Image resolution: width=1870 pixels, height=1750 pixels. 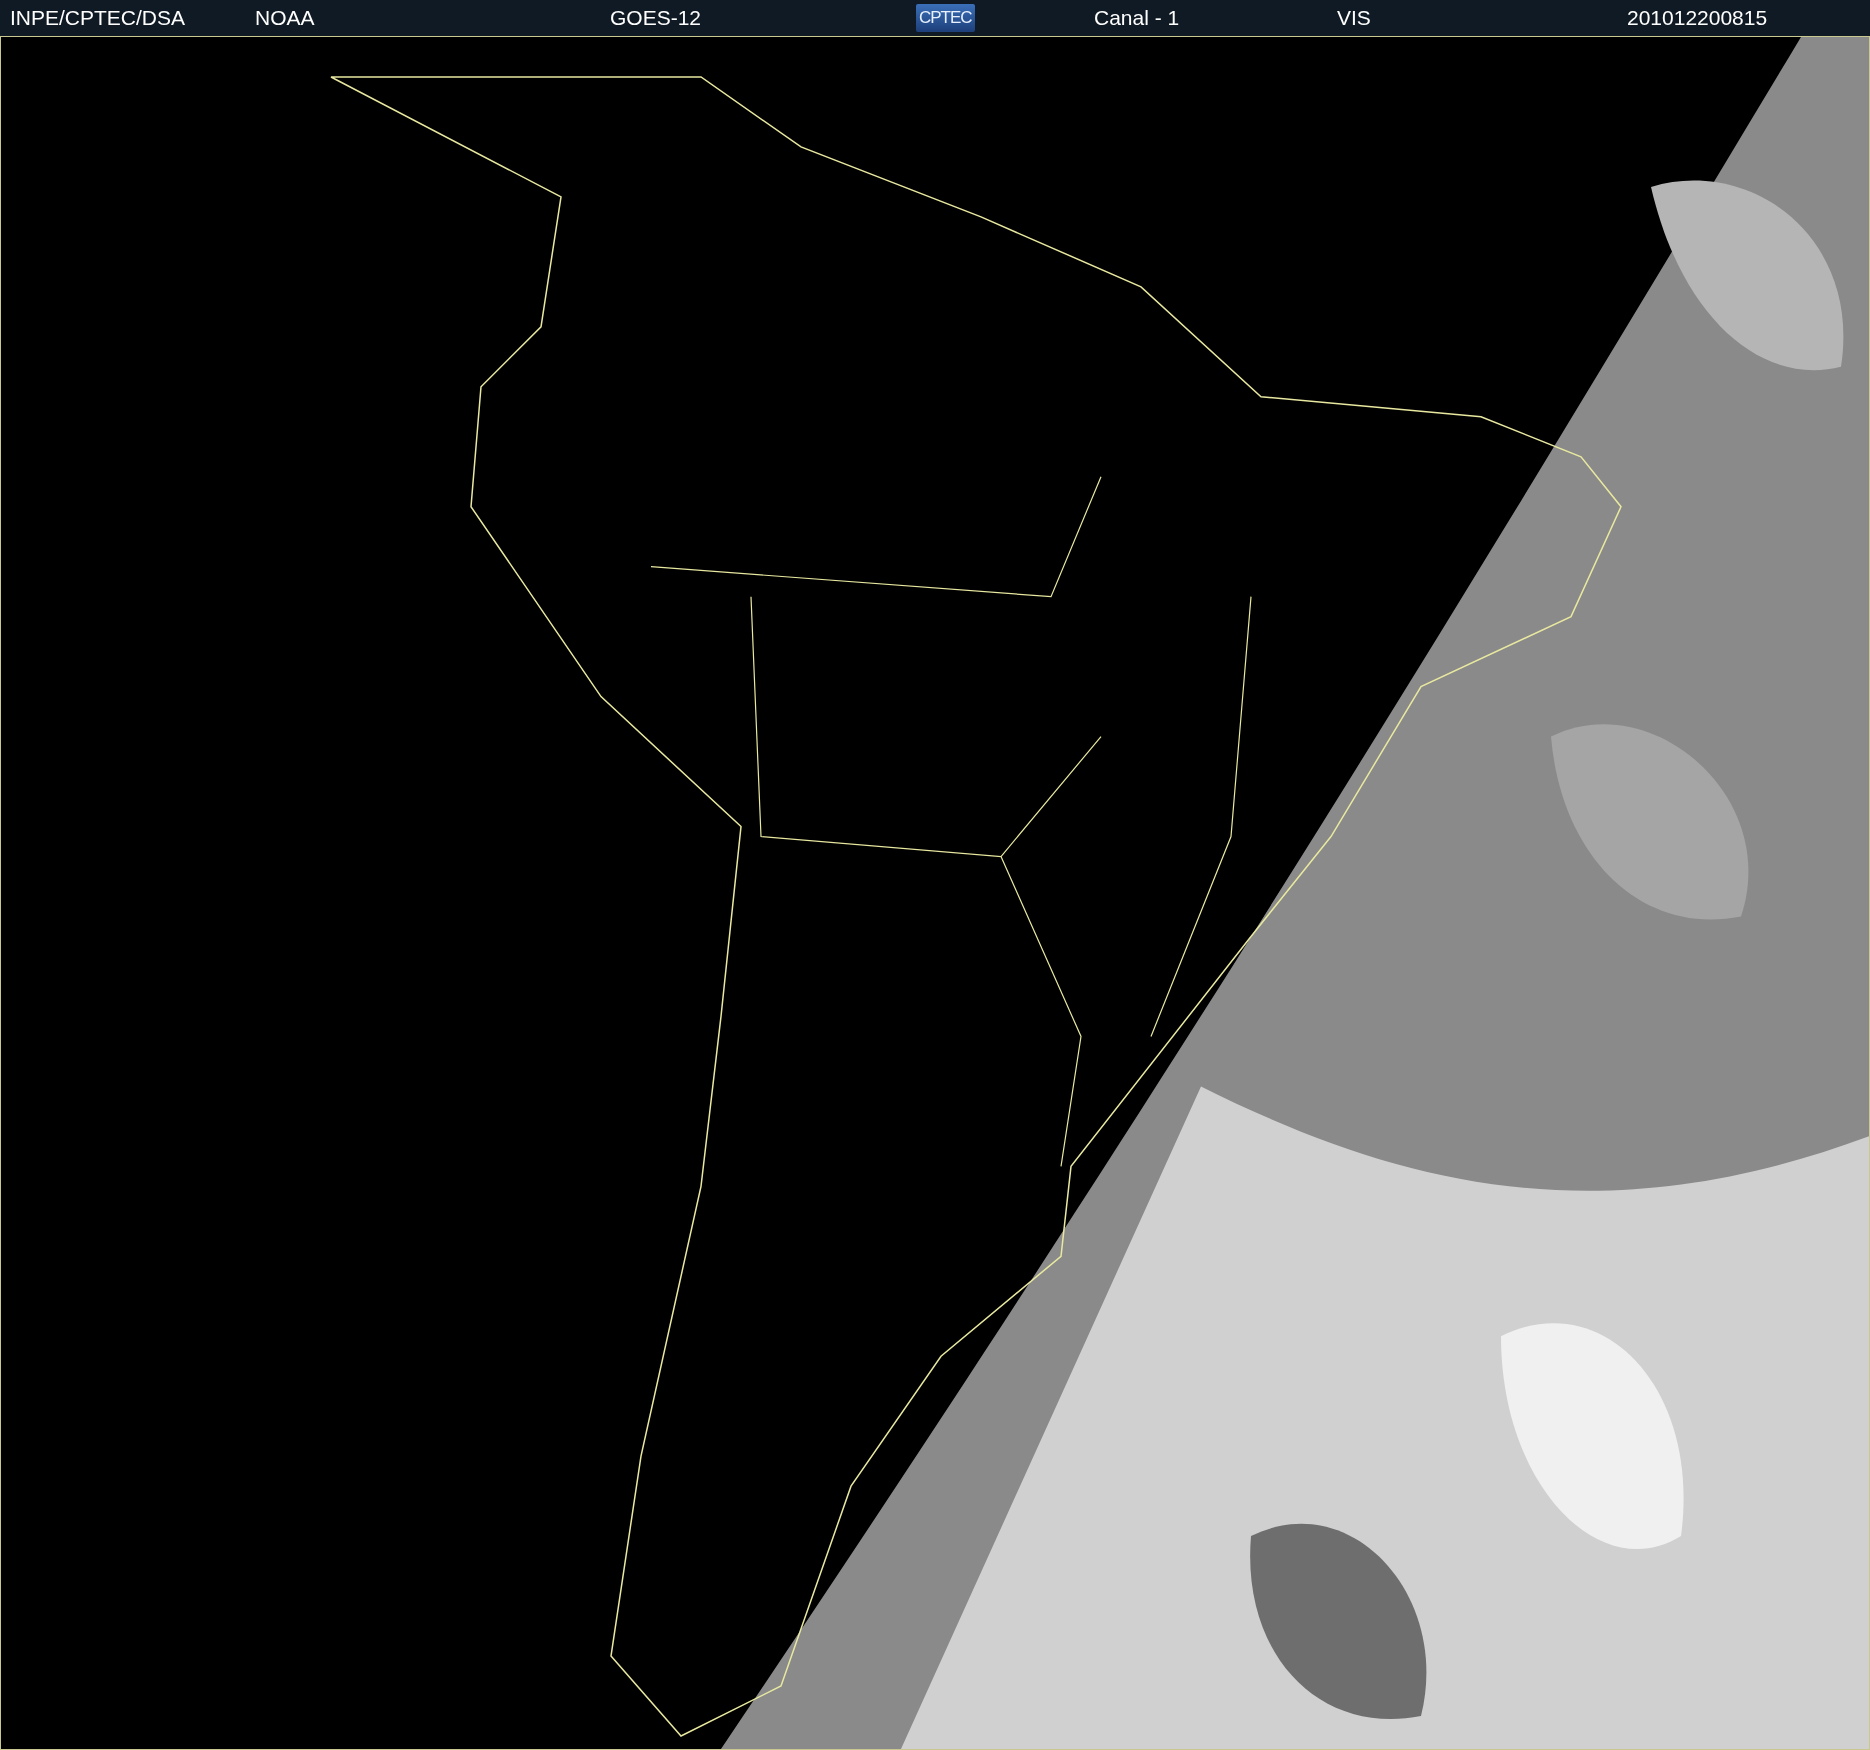 What do you see at coordinates (656, 18) in the screenshot?
I see `header-label: GOES-12` at bounding box center [656, 18].